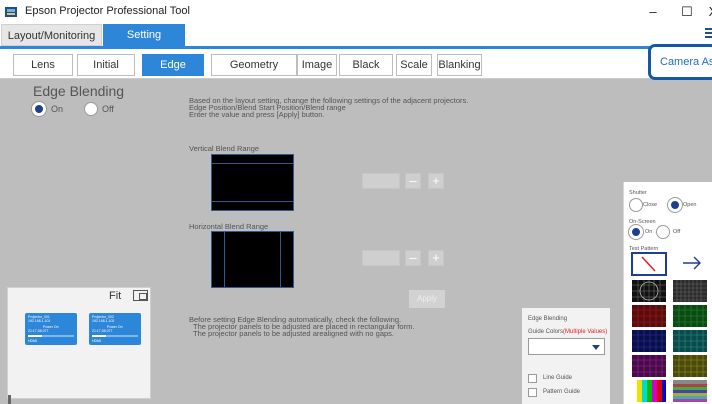 This screenshot has height=404, width=712. I want to click on test-pattern-gray-grid, so click(690, 291).